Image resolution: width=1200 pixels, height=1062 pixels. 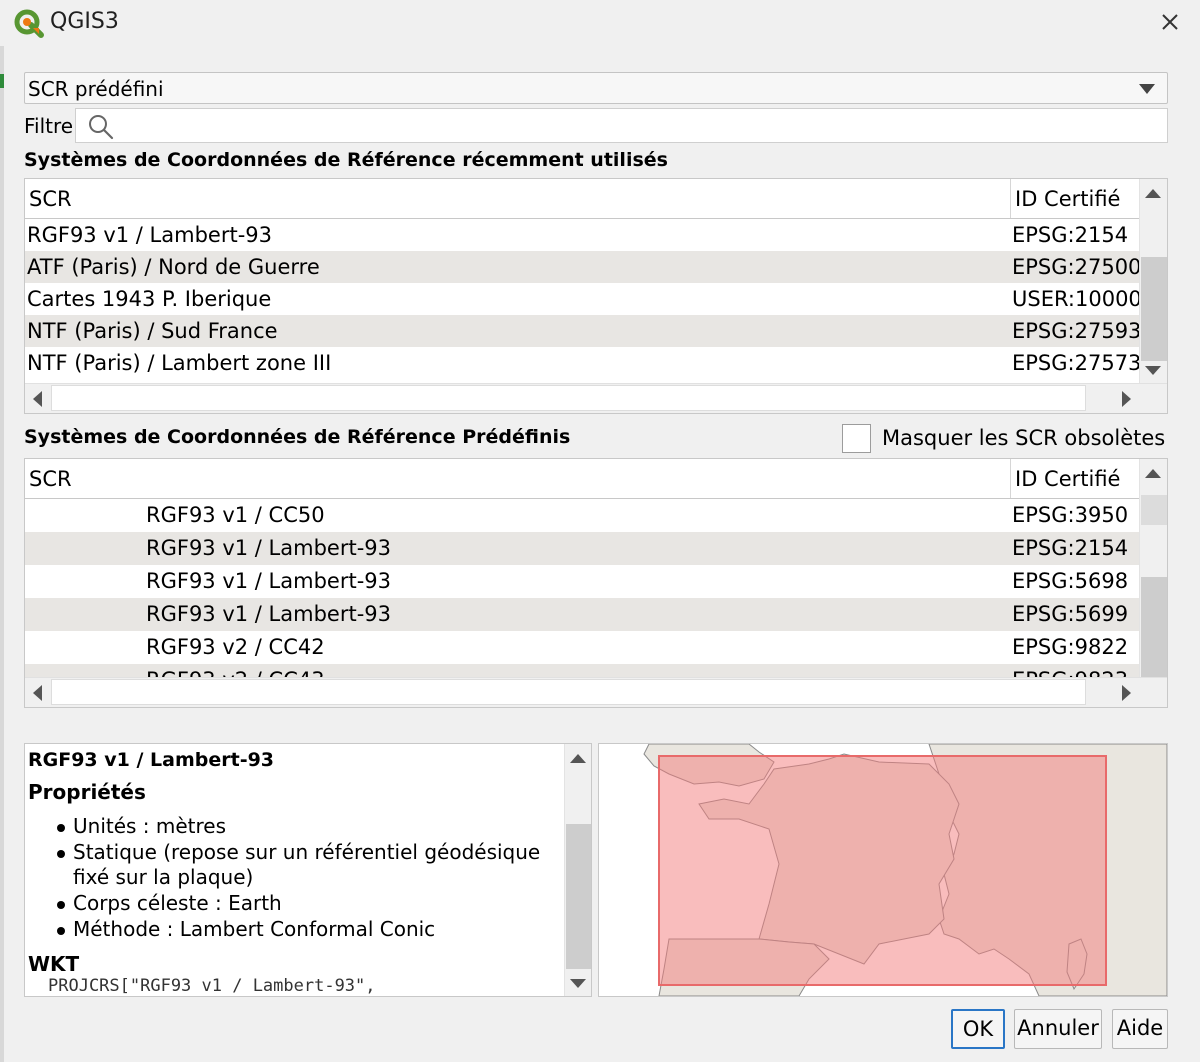 I want to click on extent-rectangle, so click(x=882, y=870).